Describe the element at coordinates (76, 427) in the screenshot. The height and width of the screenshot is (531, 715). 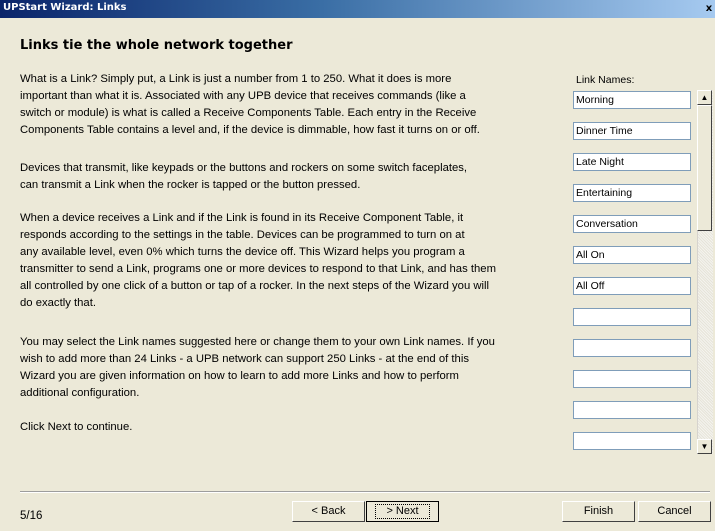
I see `continue-instruction: Click Next to continue.` at that location.